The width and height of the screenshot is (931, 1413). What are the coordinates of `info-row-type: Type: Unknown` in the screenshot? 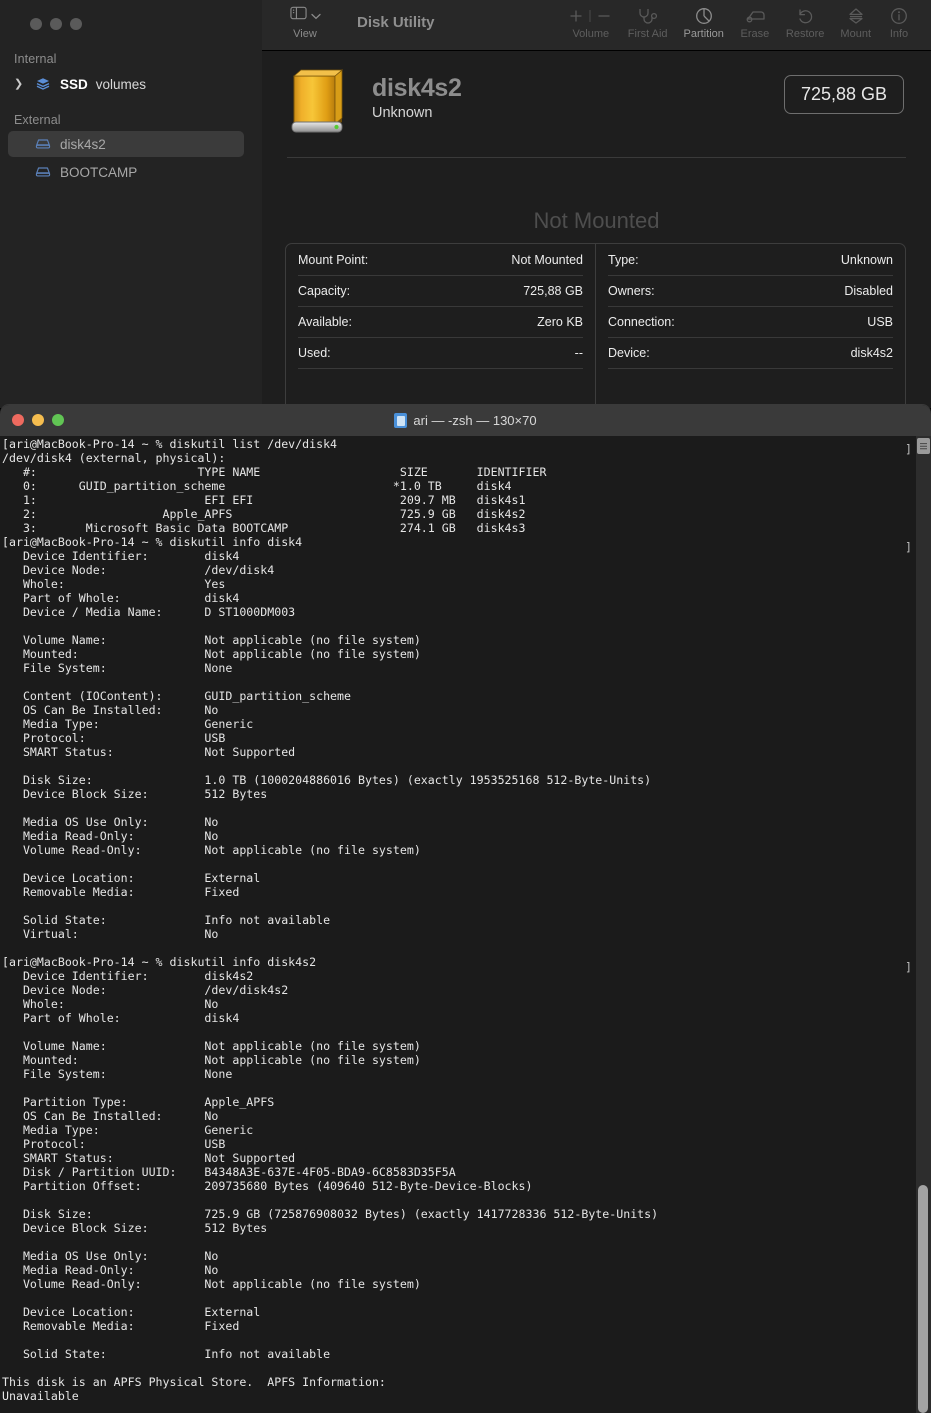 It's located at (750, 260).